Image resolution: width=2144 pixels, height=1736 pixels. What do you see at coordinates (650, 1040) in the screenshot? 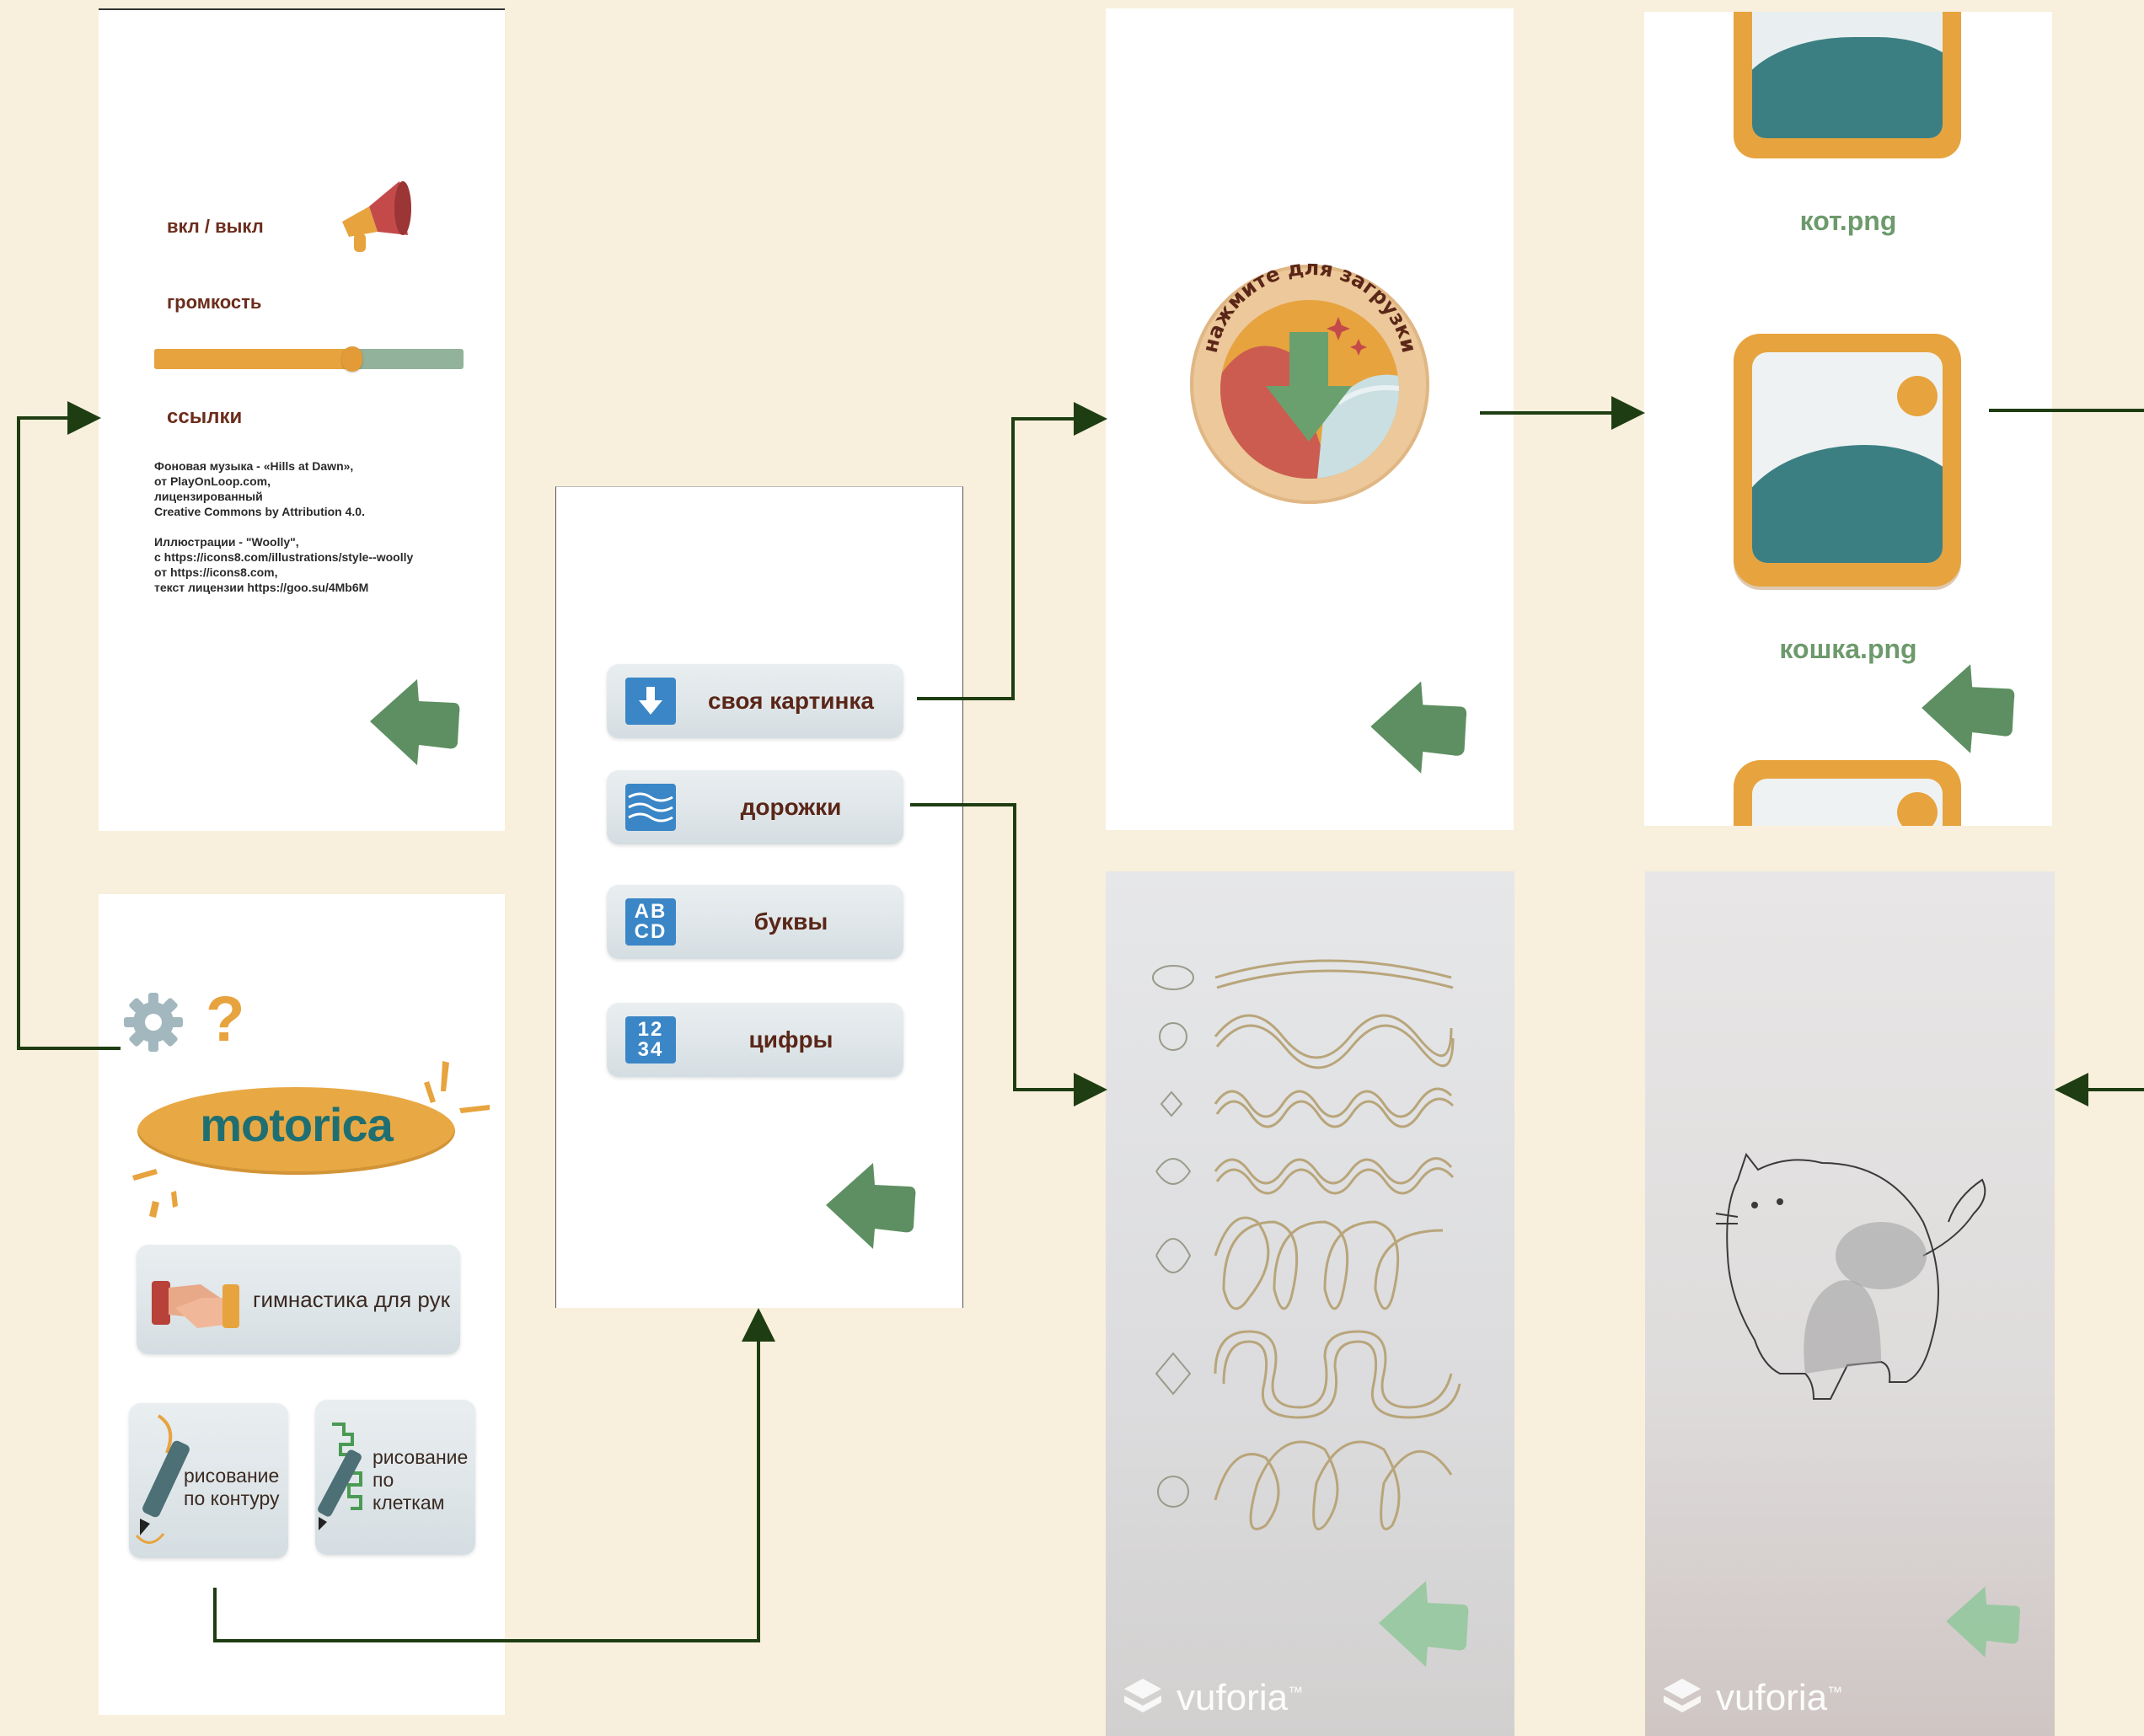
I see `numbers-icon: 12 34` at bounding box center [650, 1040].